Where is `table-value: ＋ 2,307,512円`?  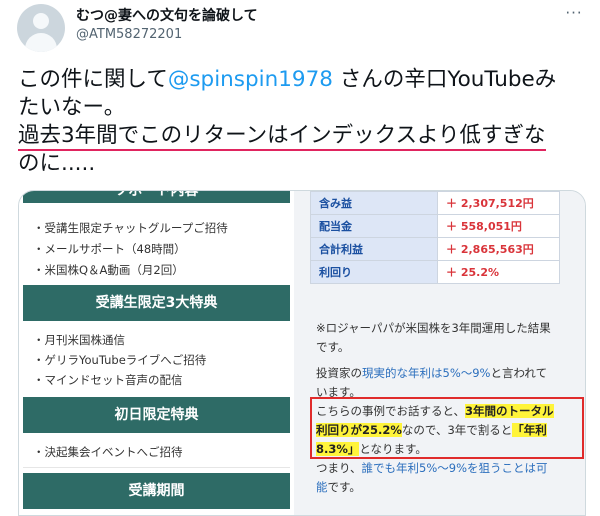
table-value: ＋ 2,307,512円 is located at coordinates (498, 203).